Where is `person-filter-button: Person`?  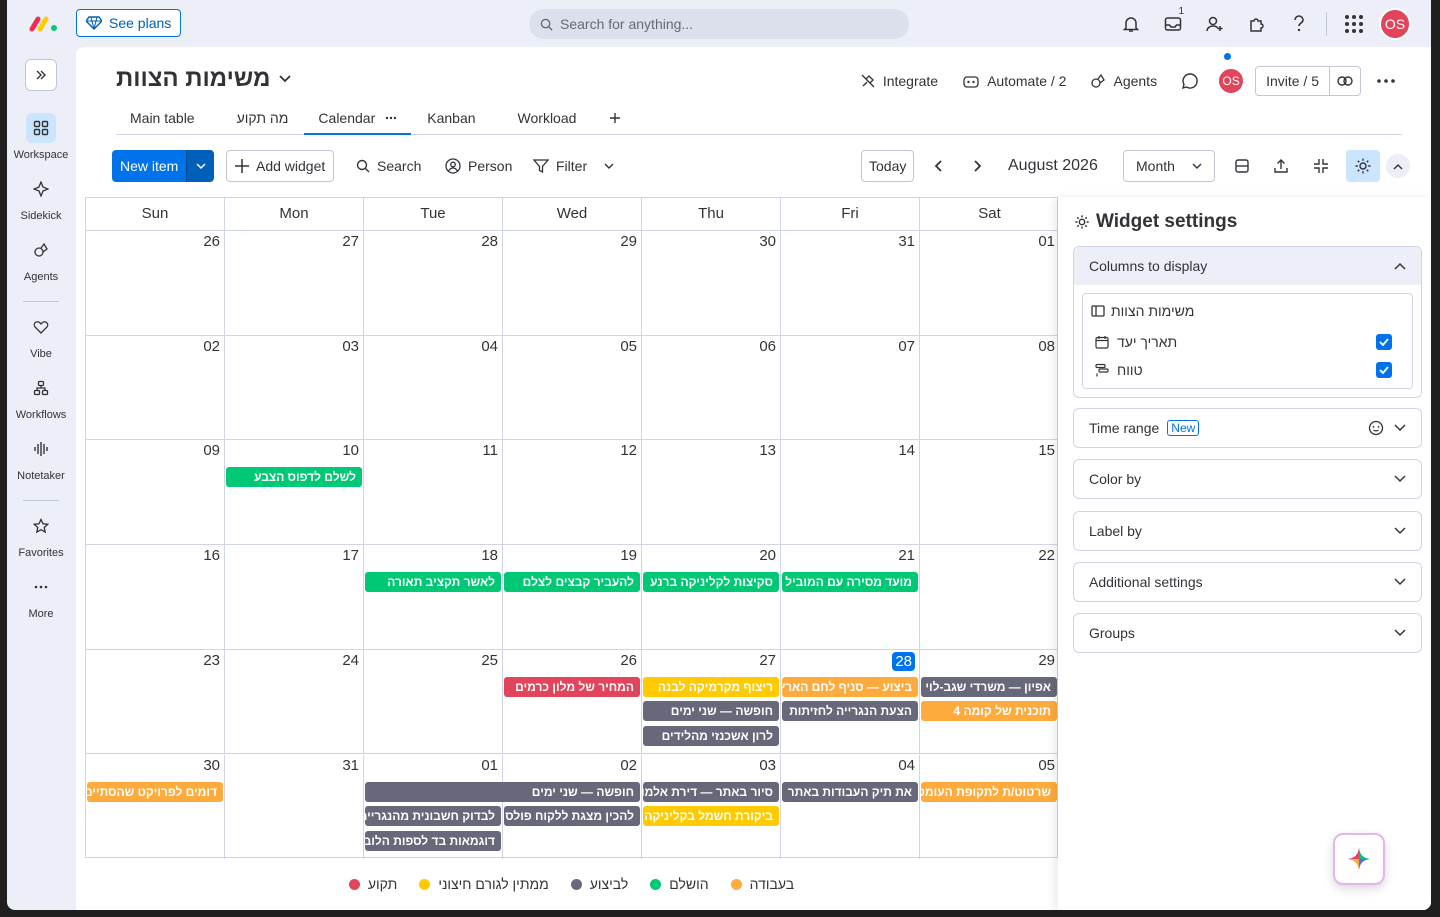
person-filter-button: Person is located at coordinates (478, 166).